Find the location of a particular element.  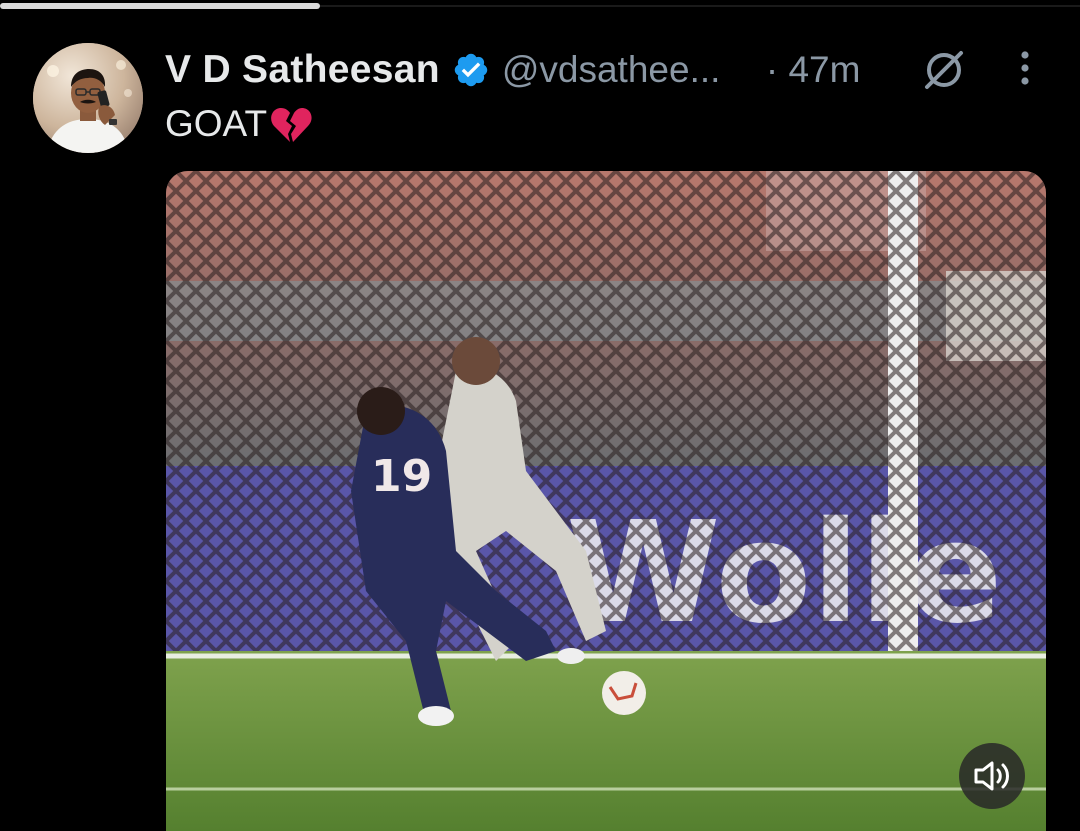

display-name: V D Satheesan is located at coordinates (302, 70).